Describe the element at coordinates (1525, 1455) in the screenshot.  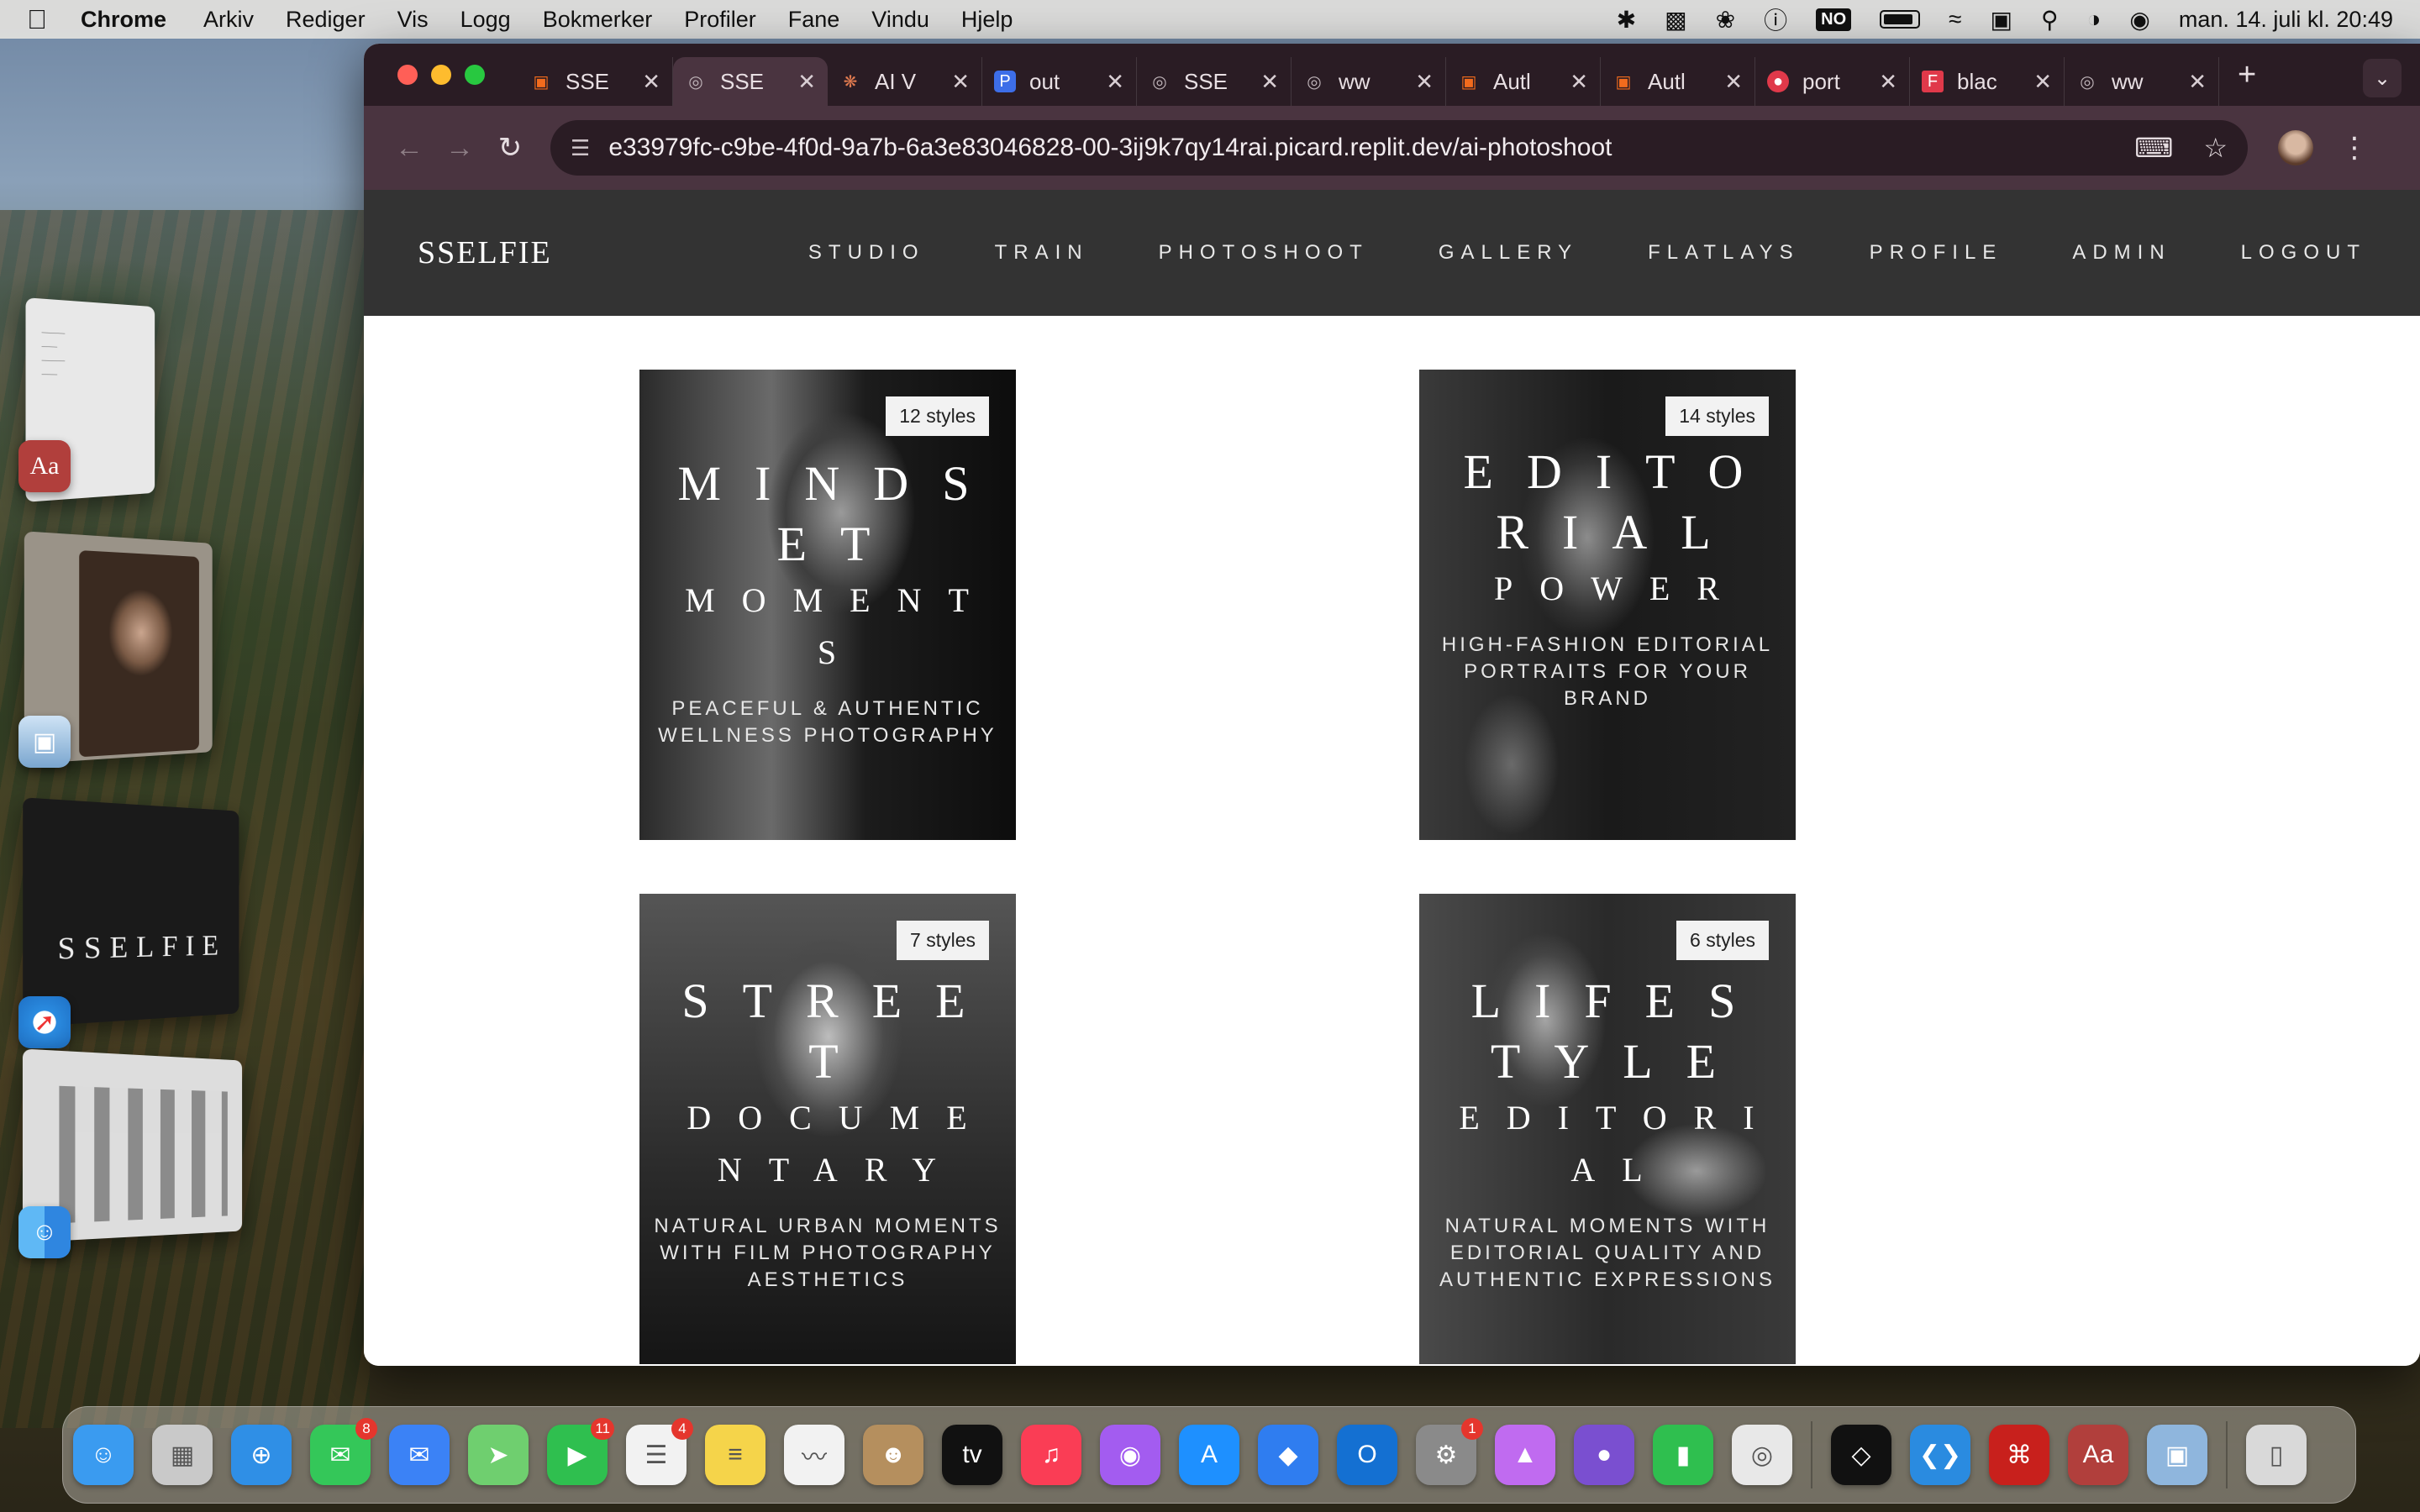
I see `keynote-icon: ▲` at that location.